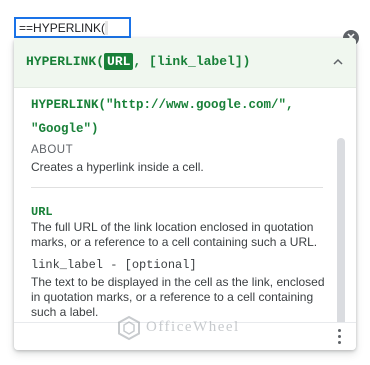 This screenshot has width=370, height=365. Describe the element at coordinates (177, 187) in the screenshot. I see `divider` at that location.